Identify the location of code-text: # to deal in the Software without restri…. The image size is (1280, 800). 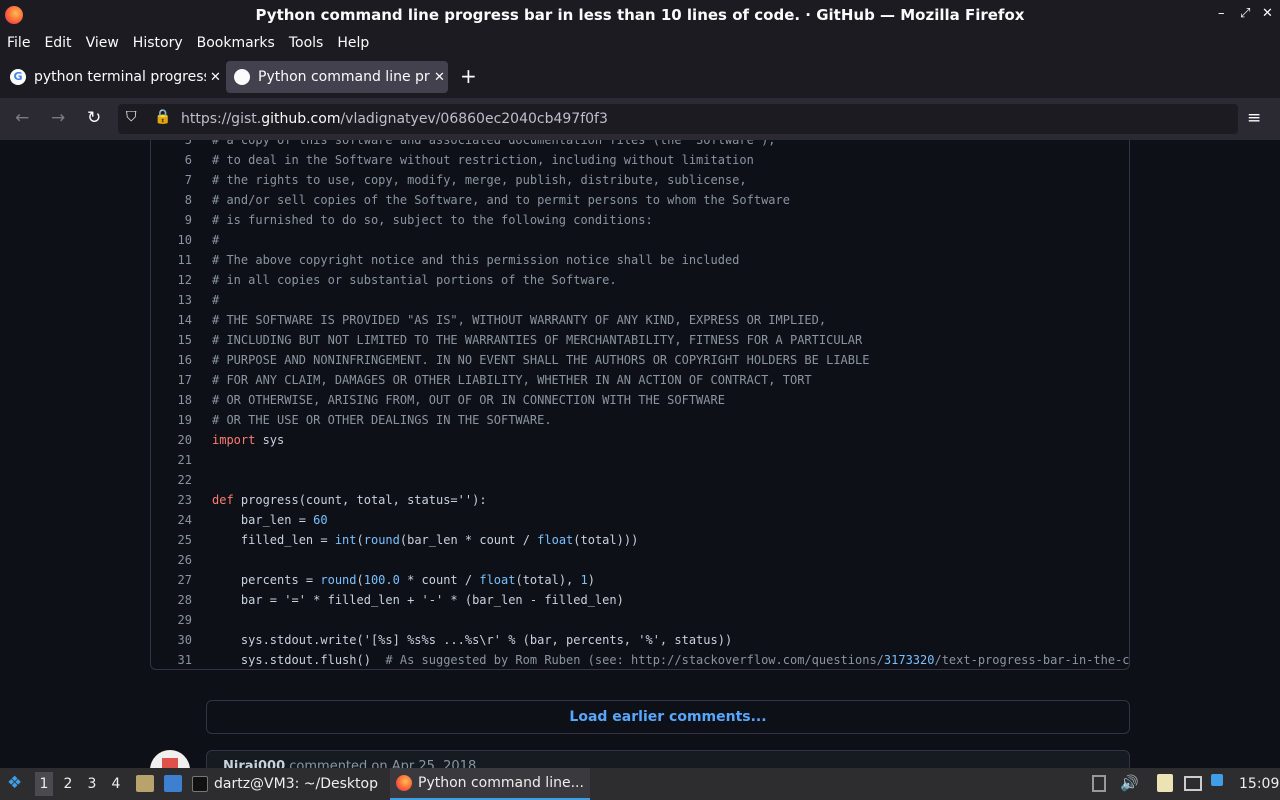
(483, 160).